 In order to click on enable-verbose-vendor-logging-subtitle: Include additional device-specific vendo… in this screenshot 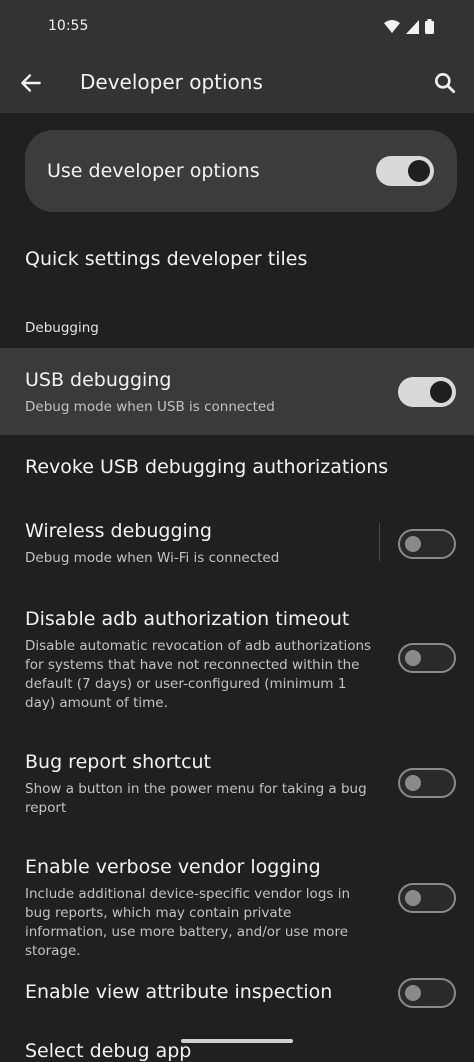, I will do `click(188, 922)`.